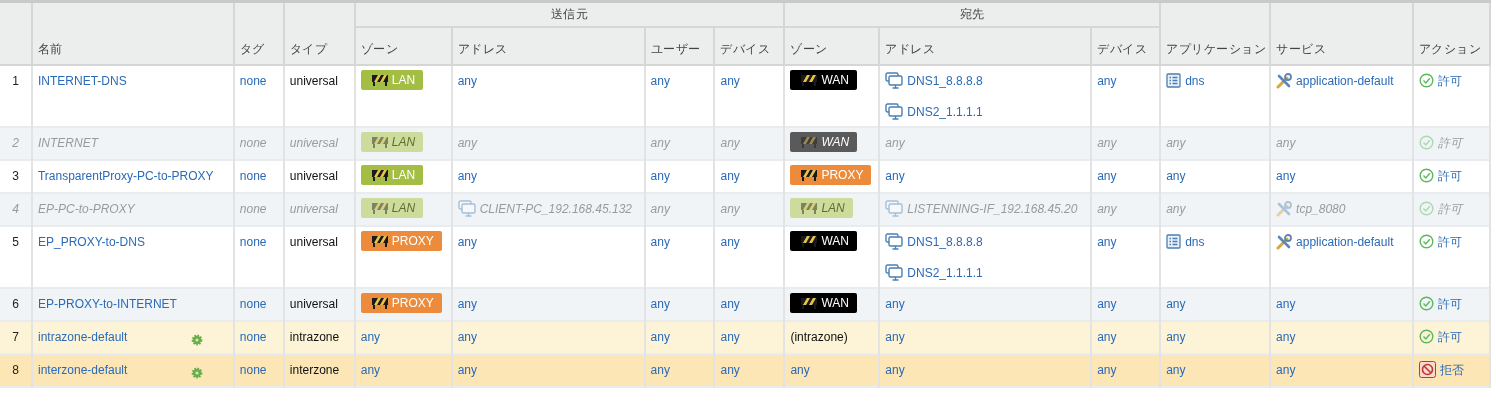 The height and width of the screenshot is (409, 1496). Describe the element at coordinates (319, 33) in the screenshot. I see `column-header: タイプ` at that location.